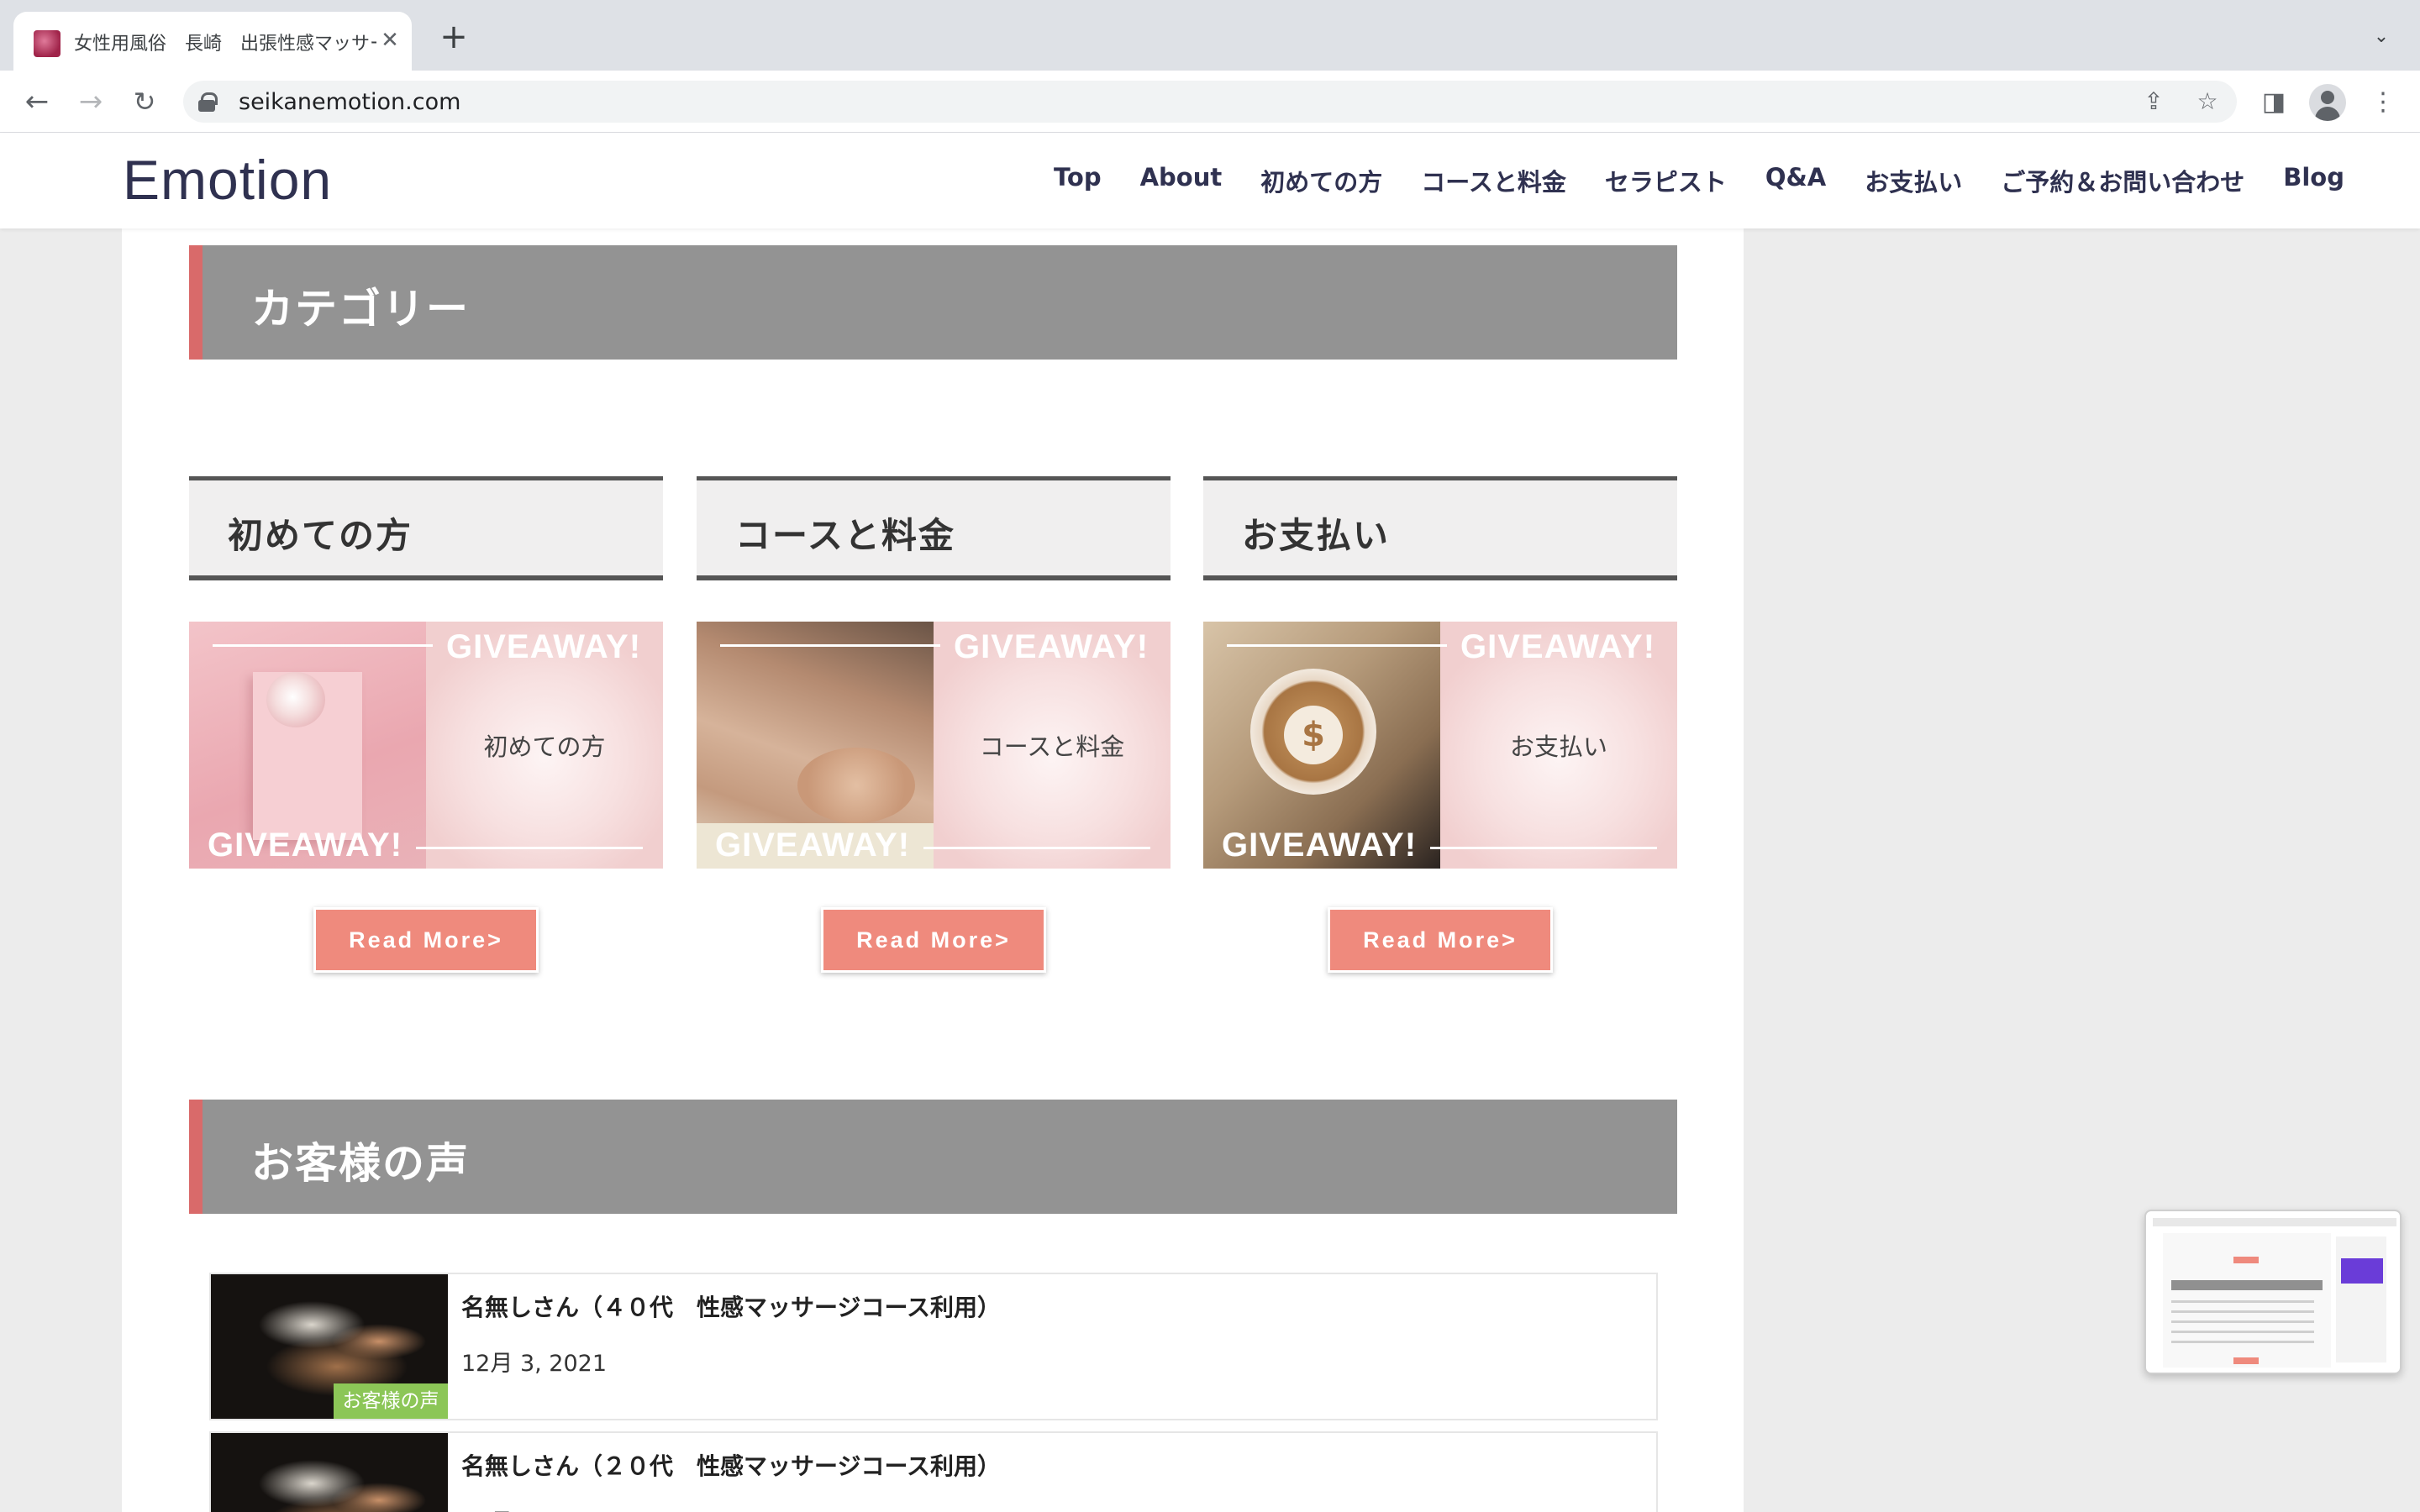 This screenshot has height=1512, width=2420. Describe the element at coordinates (2247, 1285) in the screenshot. I see `preview-heading` at that location.